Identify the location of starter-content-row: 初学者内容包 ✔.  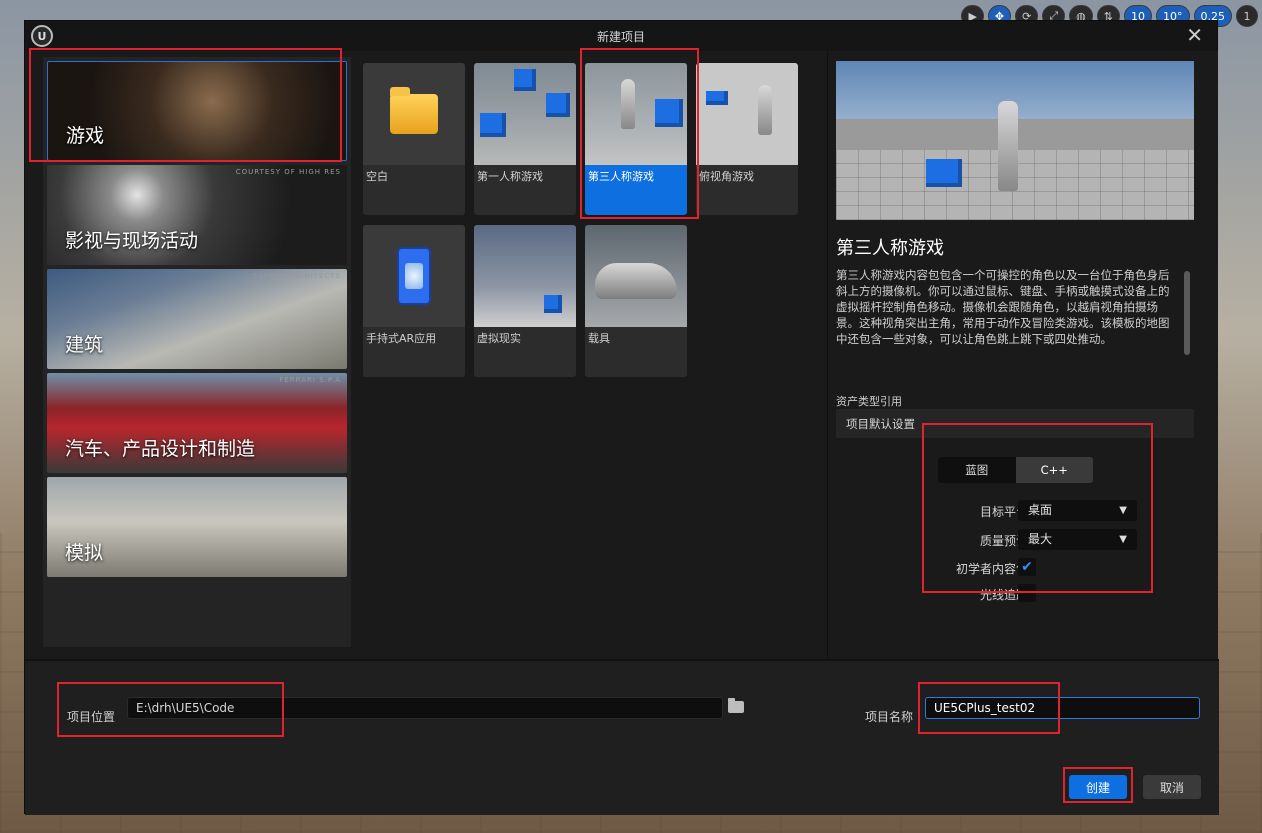
(1058, 568).